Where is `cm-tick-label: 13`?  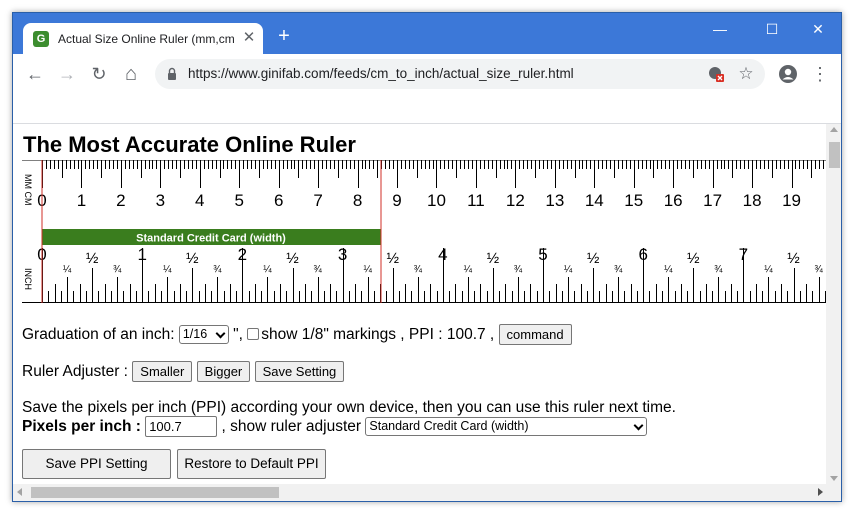
cm-tick-label: 13 is located at coordinates (554, 200).